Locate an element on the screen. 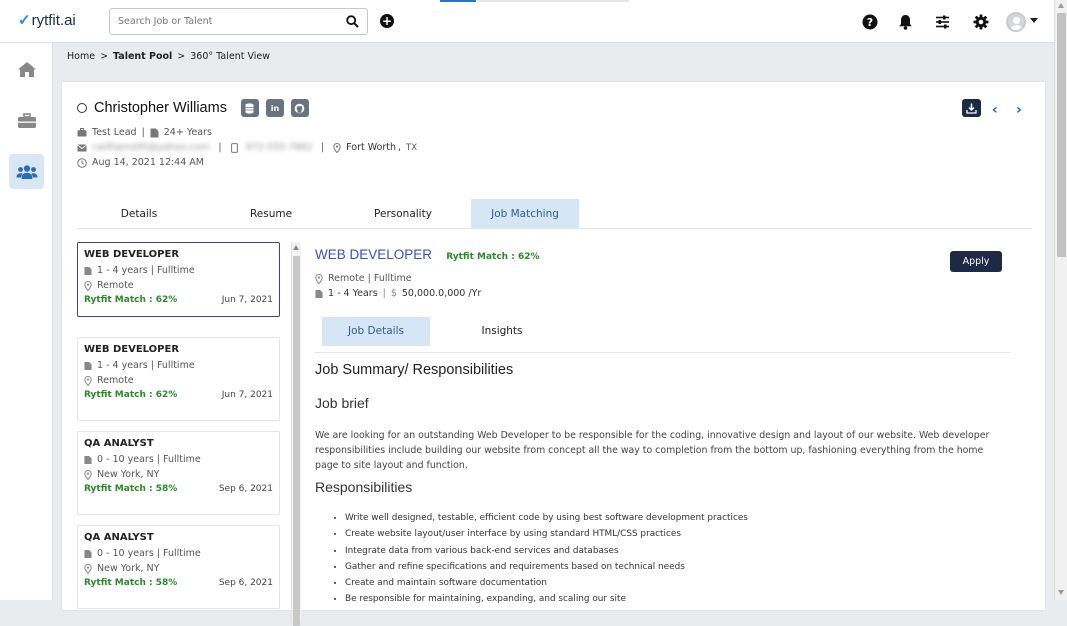  search-box is located at coordinates (238, 21).